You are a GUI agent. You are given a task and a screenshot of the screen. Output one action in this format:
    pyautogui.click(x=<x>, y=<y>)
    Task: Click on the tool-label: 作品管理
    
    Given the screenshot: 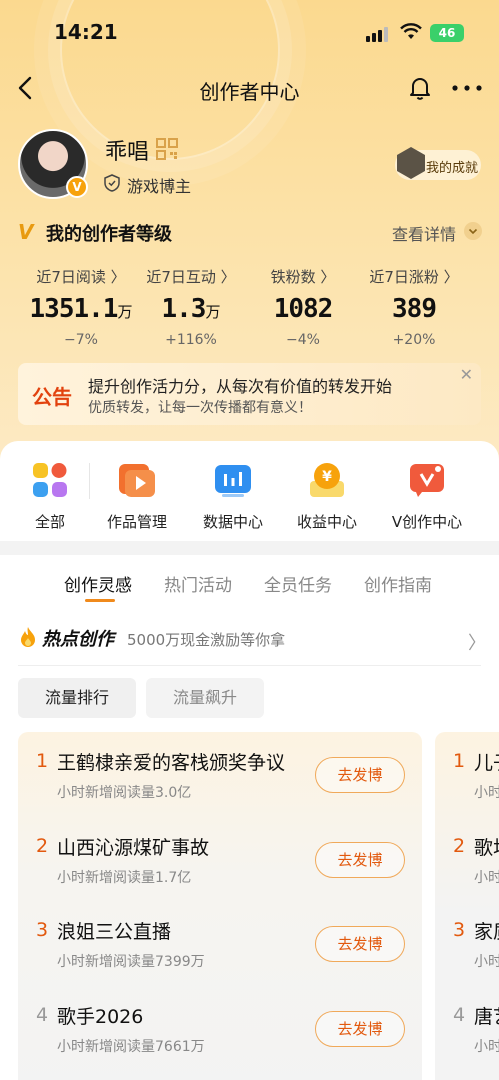 What is the action you would take?
    pyautogui.click(x=136, y=522)
    